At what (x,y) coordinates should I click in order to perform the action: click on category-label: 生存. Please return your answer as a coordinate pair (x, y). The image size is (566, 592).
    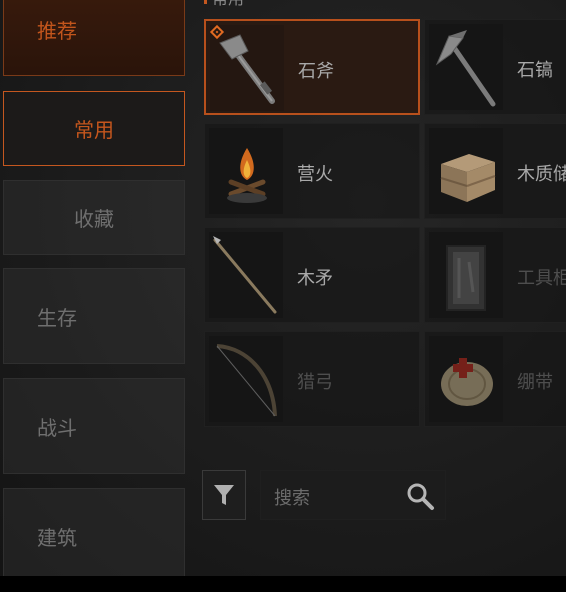
    Looking at the image, I should click on (57, 317).